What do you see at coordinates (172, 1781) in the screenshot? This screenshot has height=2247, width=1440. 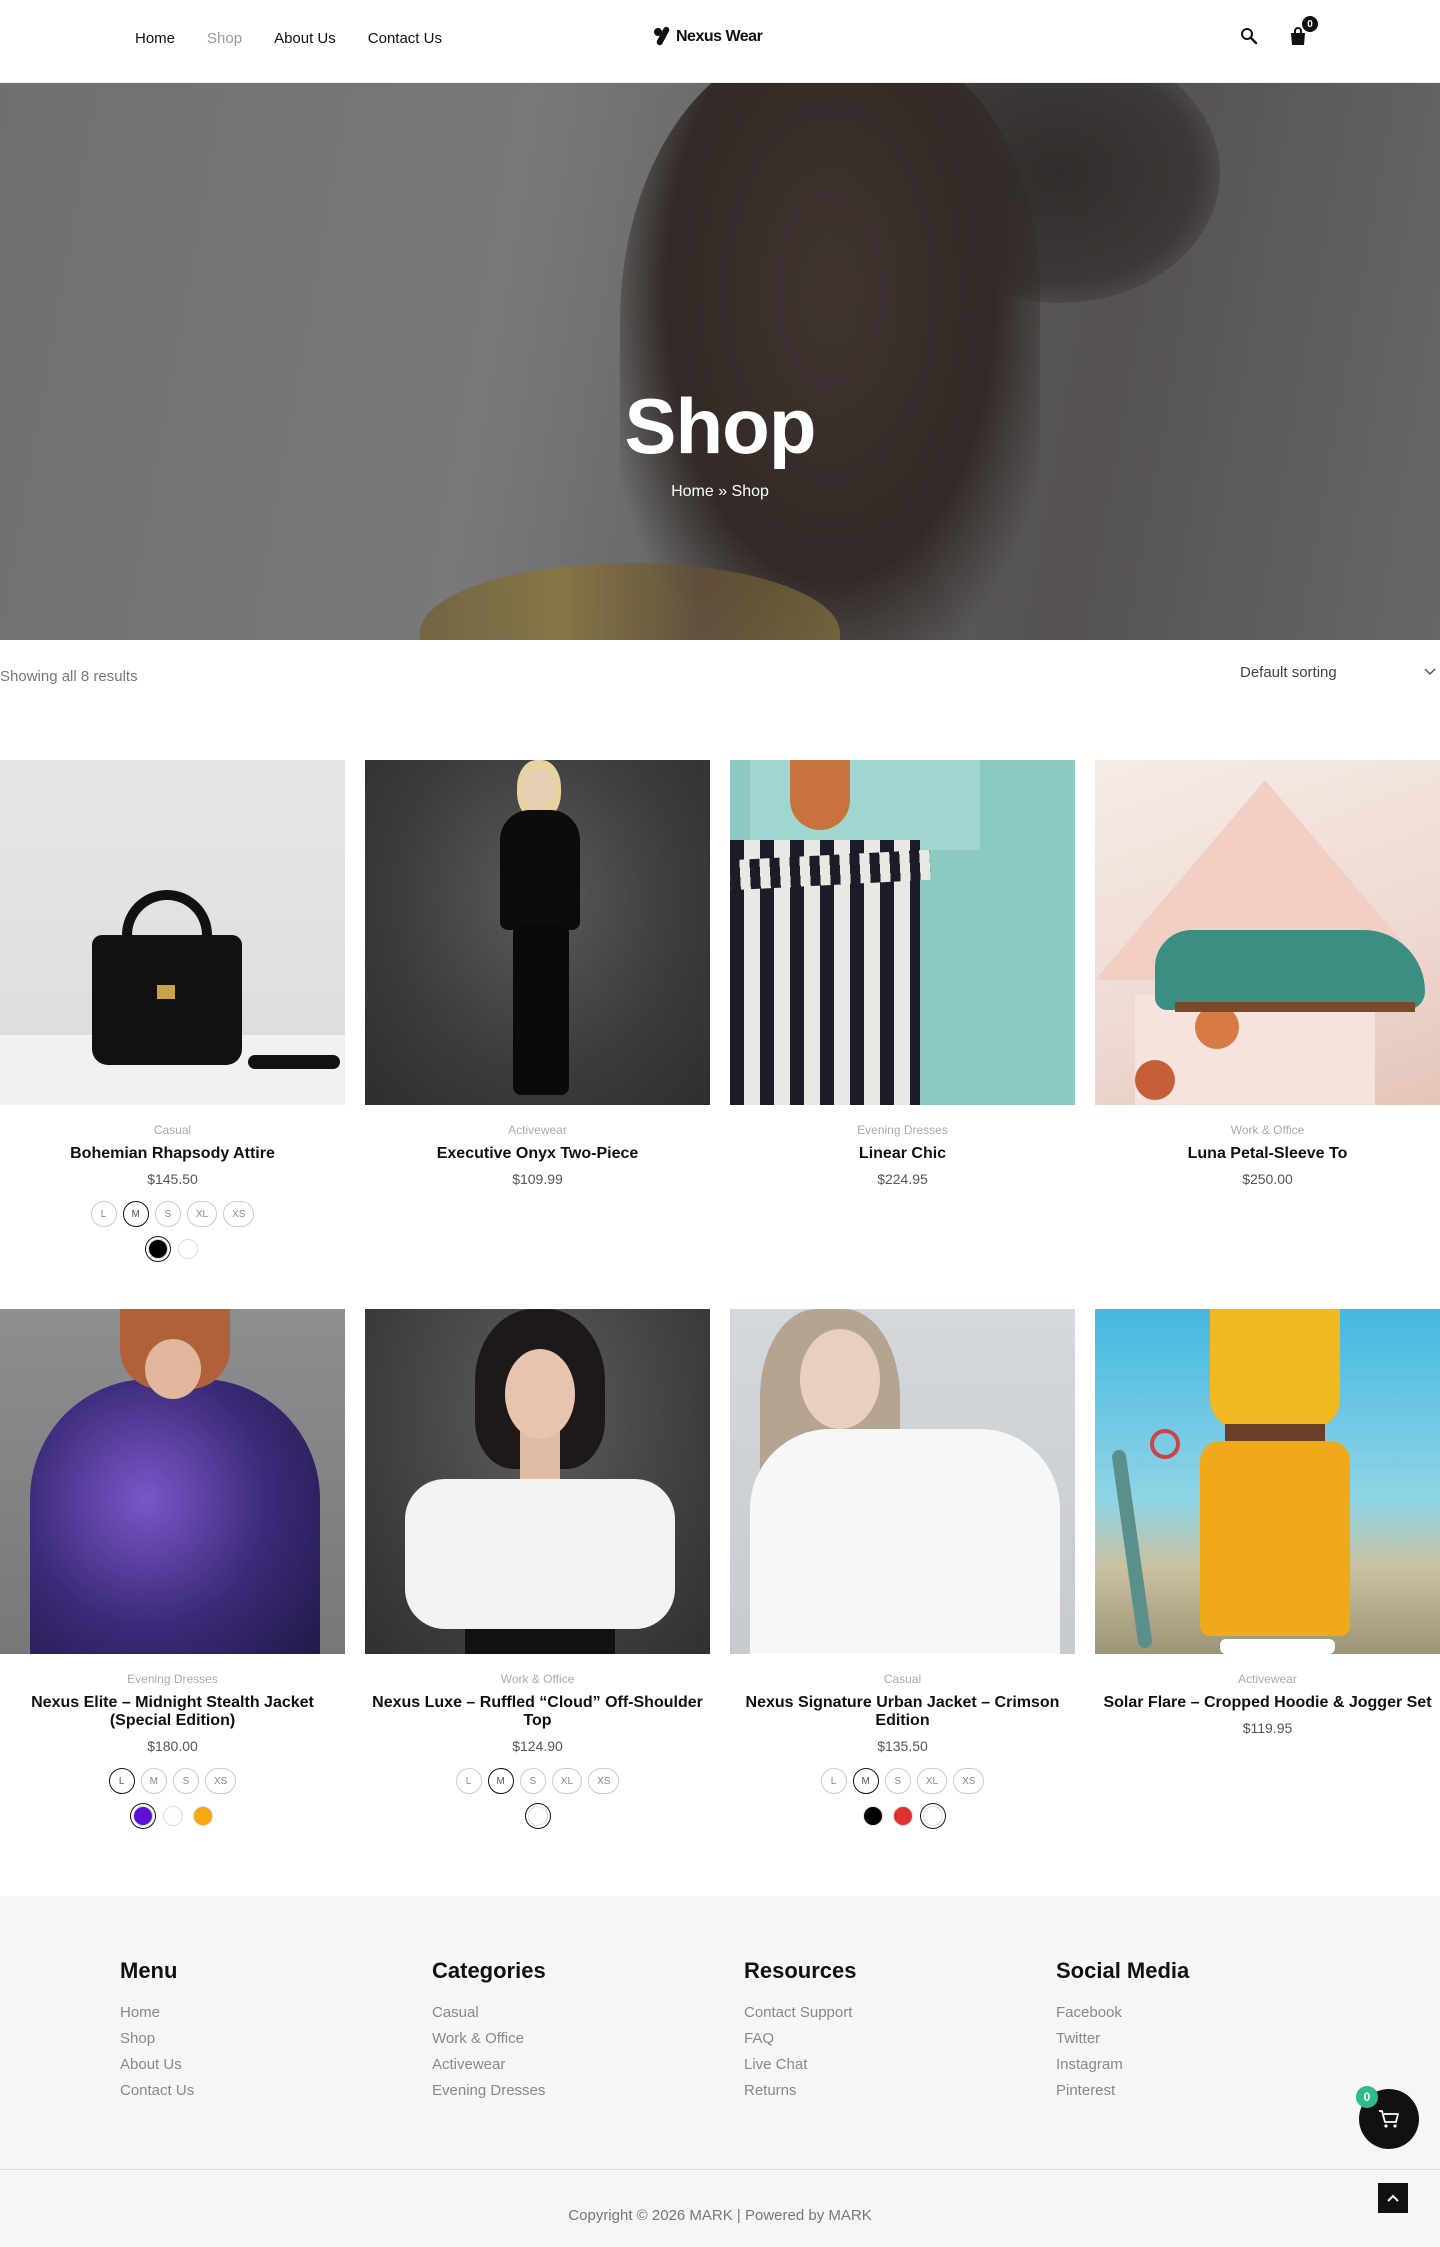 I see `size-options: L M S XS` at bounding box center [172, 1781].